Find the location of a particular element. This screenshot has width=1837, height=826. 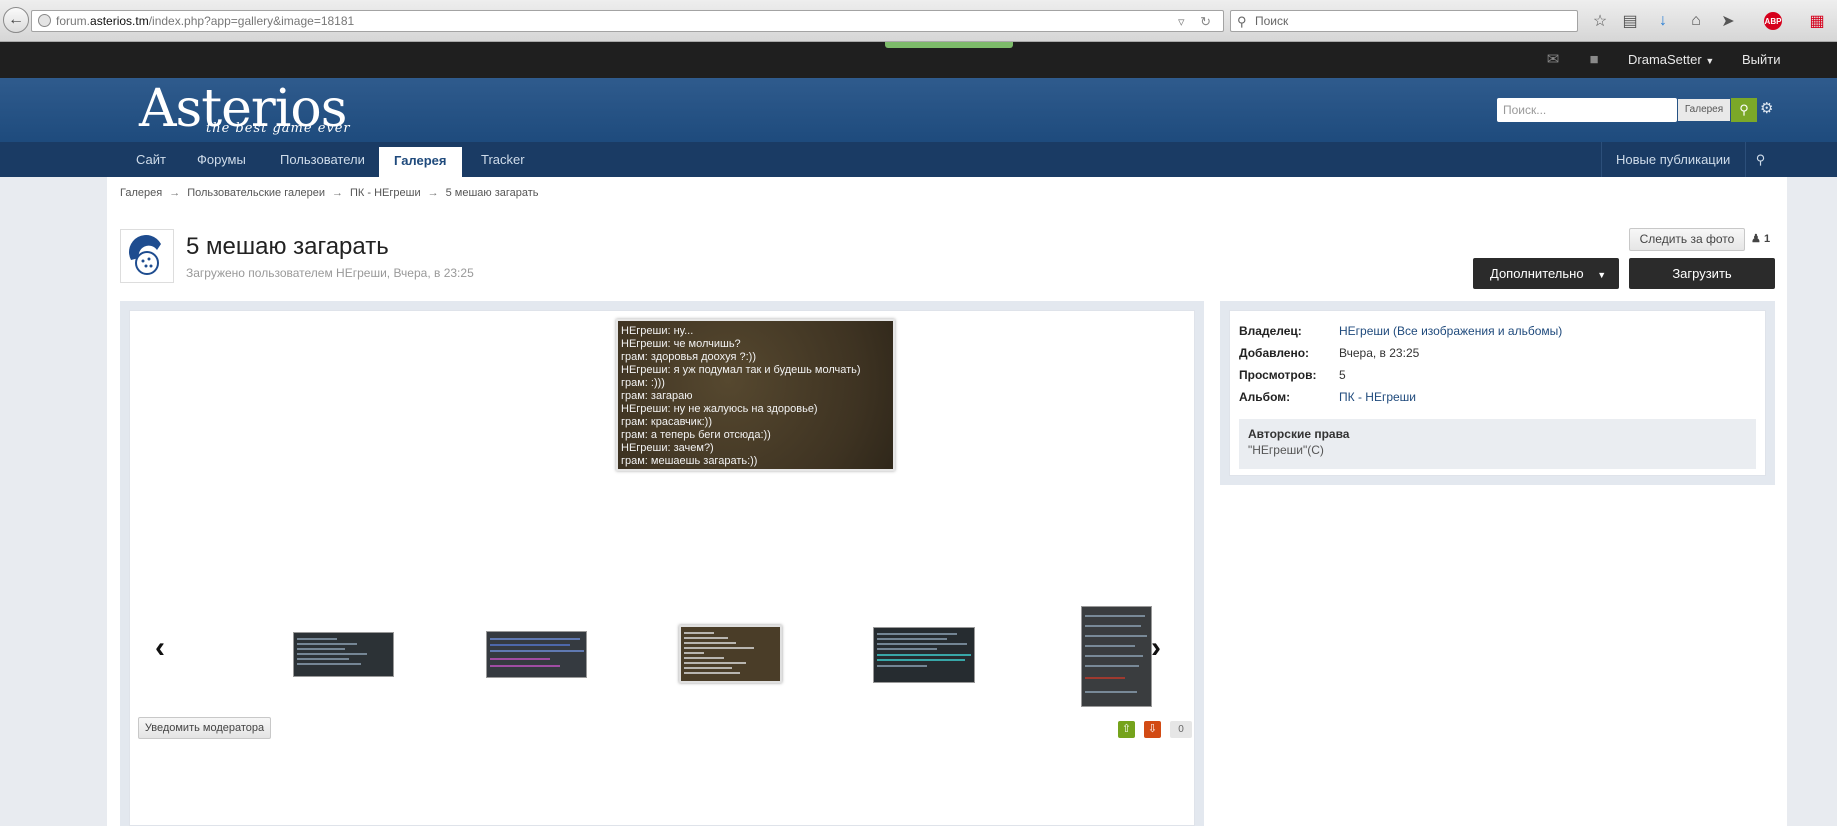

nav-item-users: Пользователи is located at coordinates (322, 159).